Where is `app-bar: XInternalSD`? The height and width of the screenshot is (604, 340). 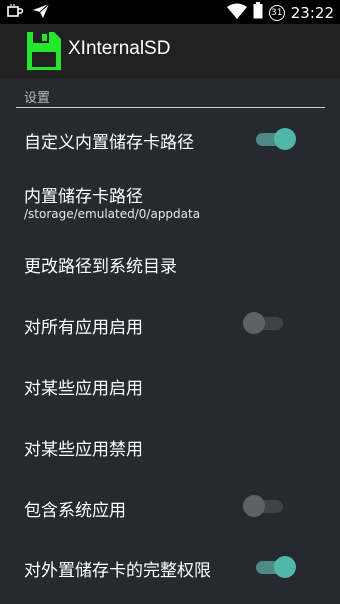 app-bar: XInternalSD is located at coordinates (170, 51).